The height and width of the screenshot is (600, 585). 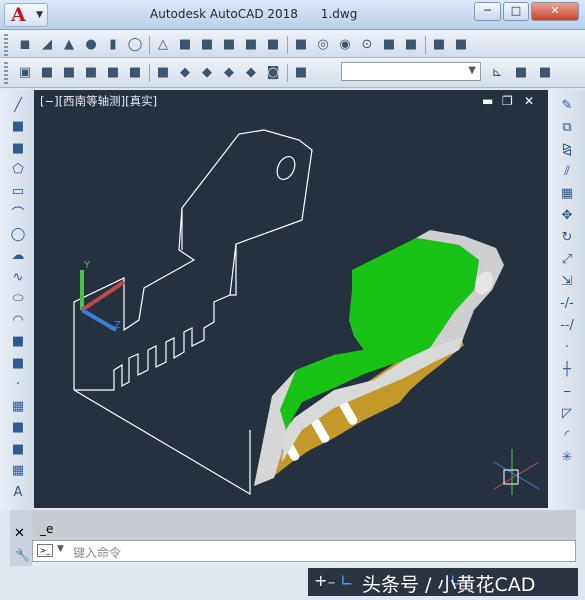 I want to click on intersect-icon: ⊙, so click(x=367, y=44).